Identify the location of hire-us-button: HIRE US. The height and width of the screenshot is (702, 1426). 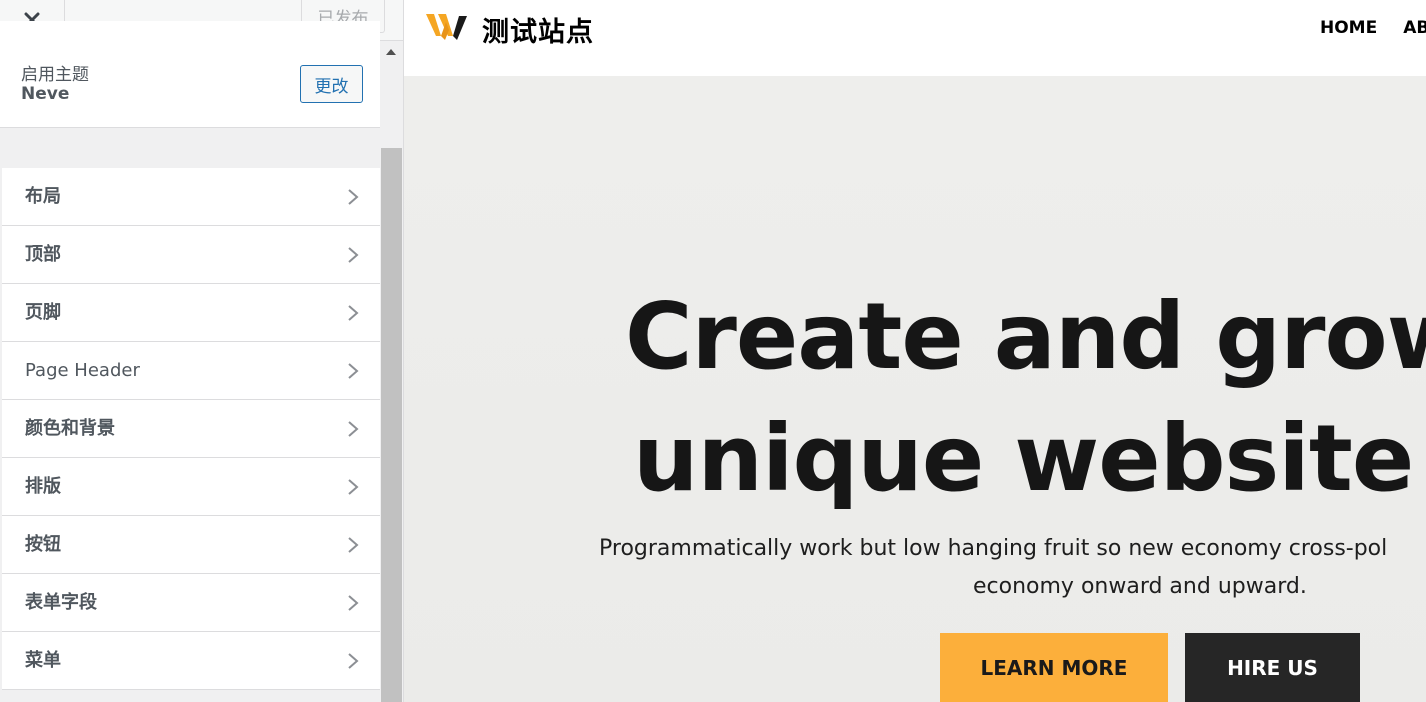
(1272, 667).